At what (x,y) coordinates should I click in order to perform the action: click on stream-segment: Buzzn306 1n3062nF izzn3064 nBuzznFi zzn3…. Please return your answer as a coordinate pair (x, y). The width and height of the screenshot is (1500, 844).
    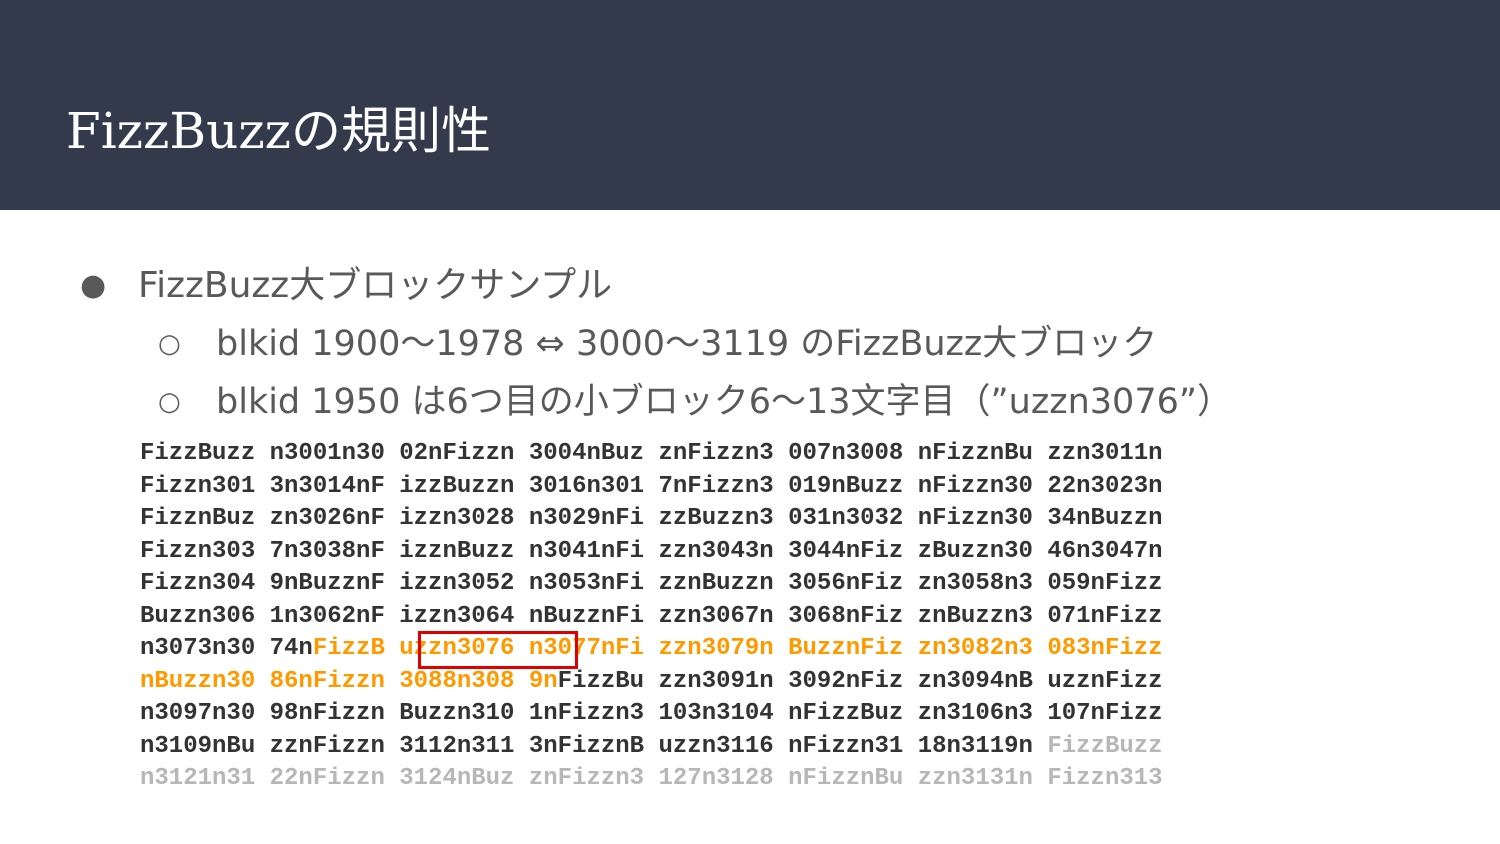
    Looking at the image, I should click on (651, 616).